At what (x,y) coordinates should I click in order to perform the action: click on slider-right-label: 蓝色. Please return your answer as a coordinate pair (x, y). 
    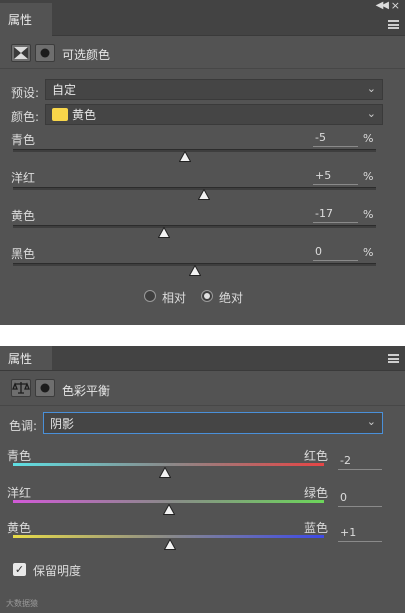
    Looking at the image, I should click on (316, 528).